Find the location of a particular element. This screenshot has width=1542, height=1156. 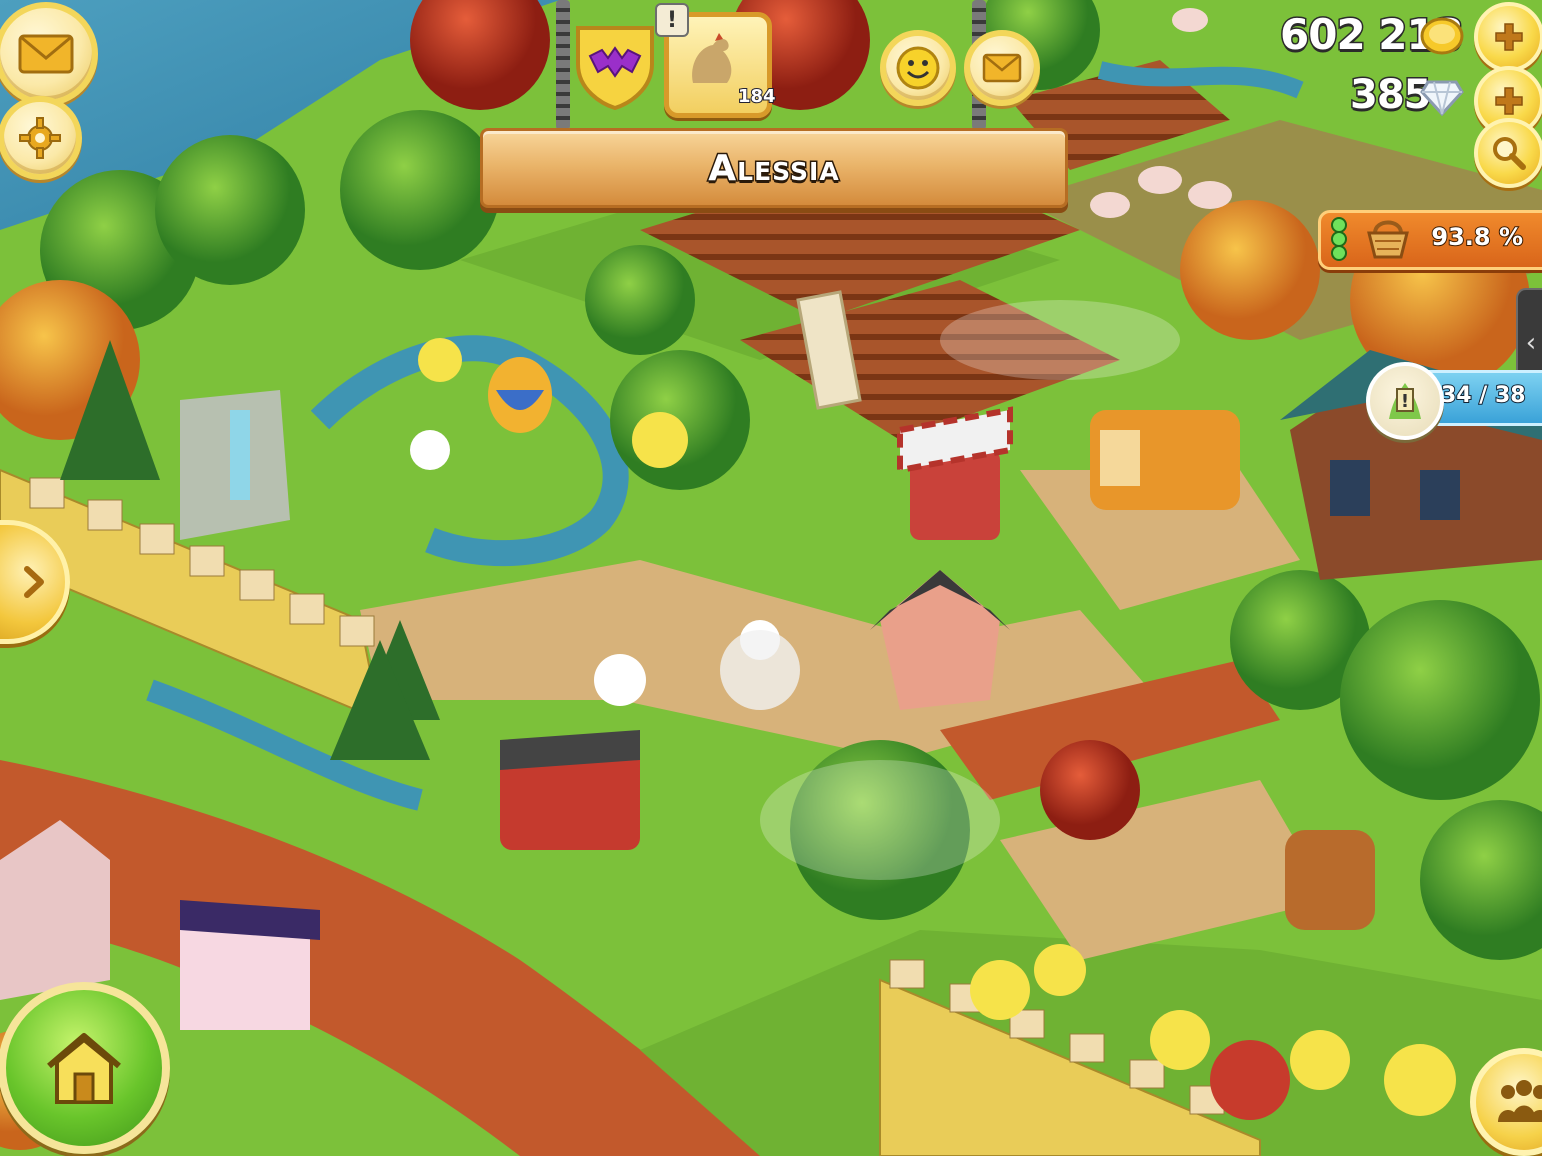

gear-icon is located at coordinates (40, 138).